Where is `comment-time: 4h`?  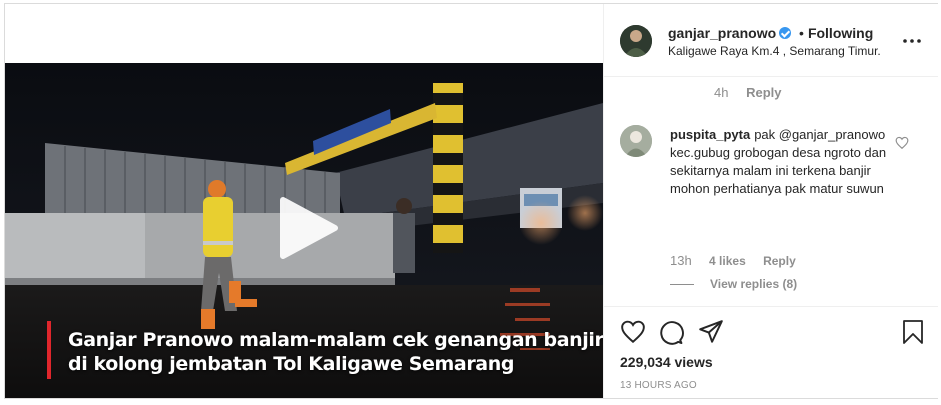
comment-time: 4h is located at coordinates (721, 92).